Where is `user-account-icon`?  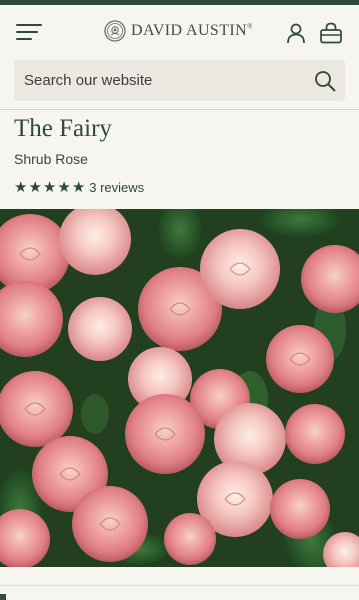 user-account-icon is located at coordinates (296, 33).